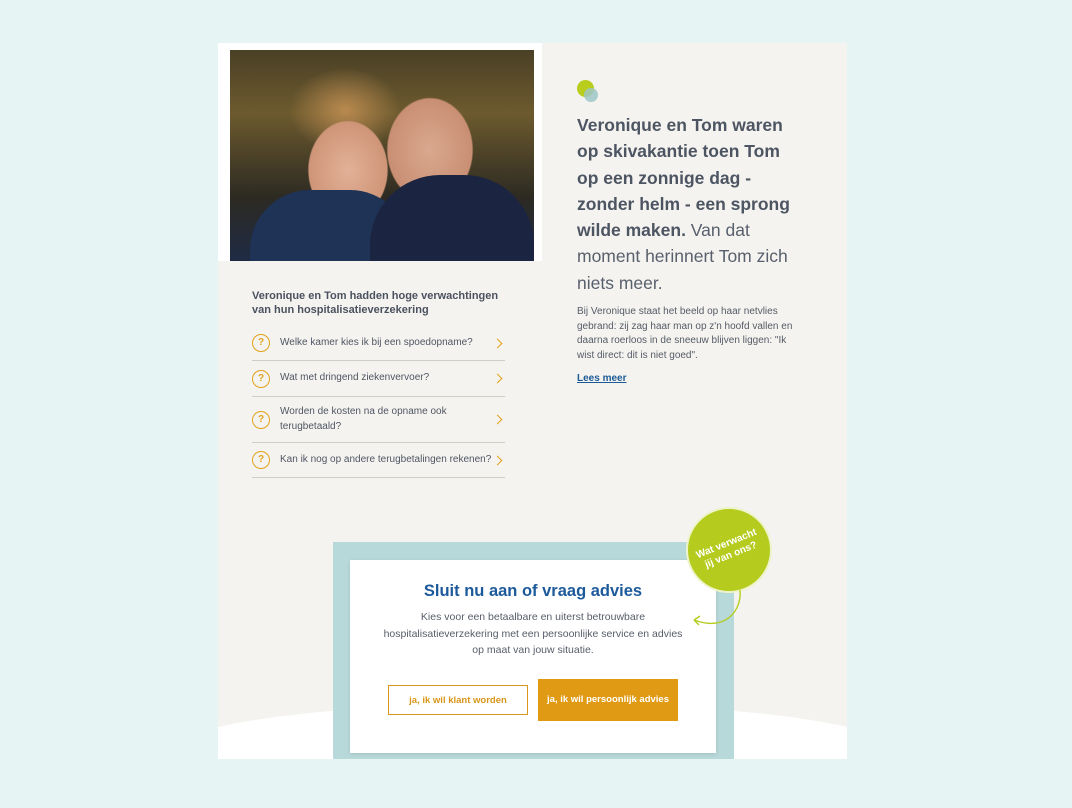 This screenshot has height=808, width=1072. I want to click on badge-text: Wat verwacht jij van ons?, so click(726, 548).